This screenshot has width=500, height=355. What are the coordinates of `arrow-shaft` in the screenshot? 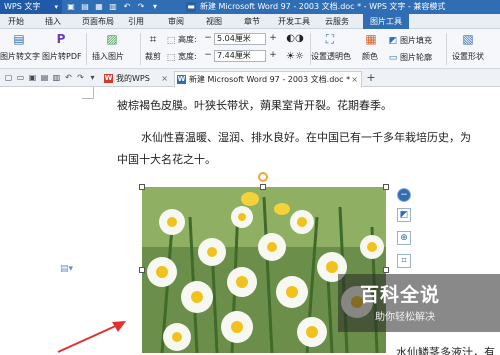 It's located at (89, 338).